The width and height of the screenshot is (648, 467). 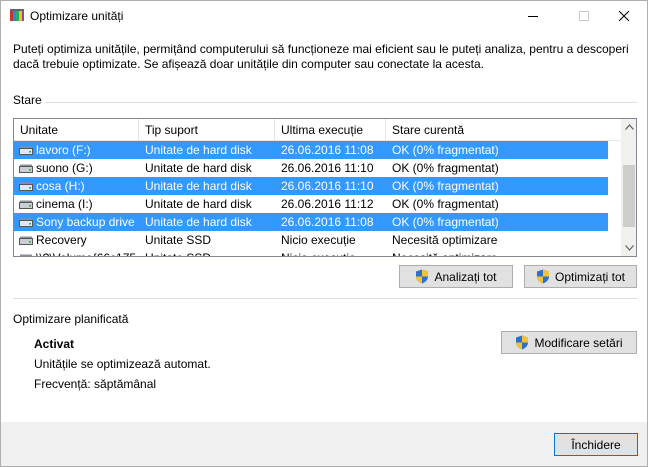 I want to click on analyze-all-button: Analizați tot, so click(x=456, y=276).